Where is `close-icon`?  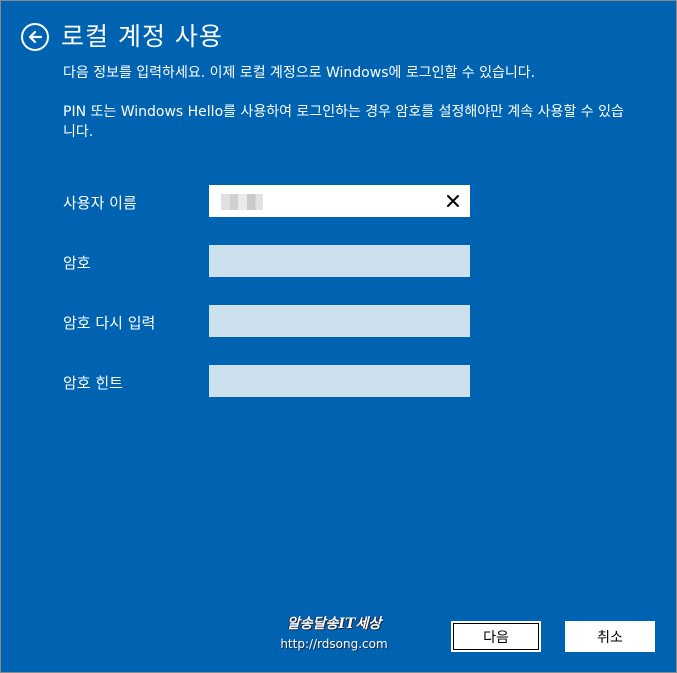 close-icon is located at coordinates (453, 201).